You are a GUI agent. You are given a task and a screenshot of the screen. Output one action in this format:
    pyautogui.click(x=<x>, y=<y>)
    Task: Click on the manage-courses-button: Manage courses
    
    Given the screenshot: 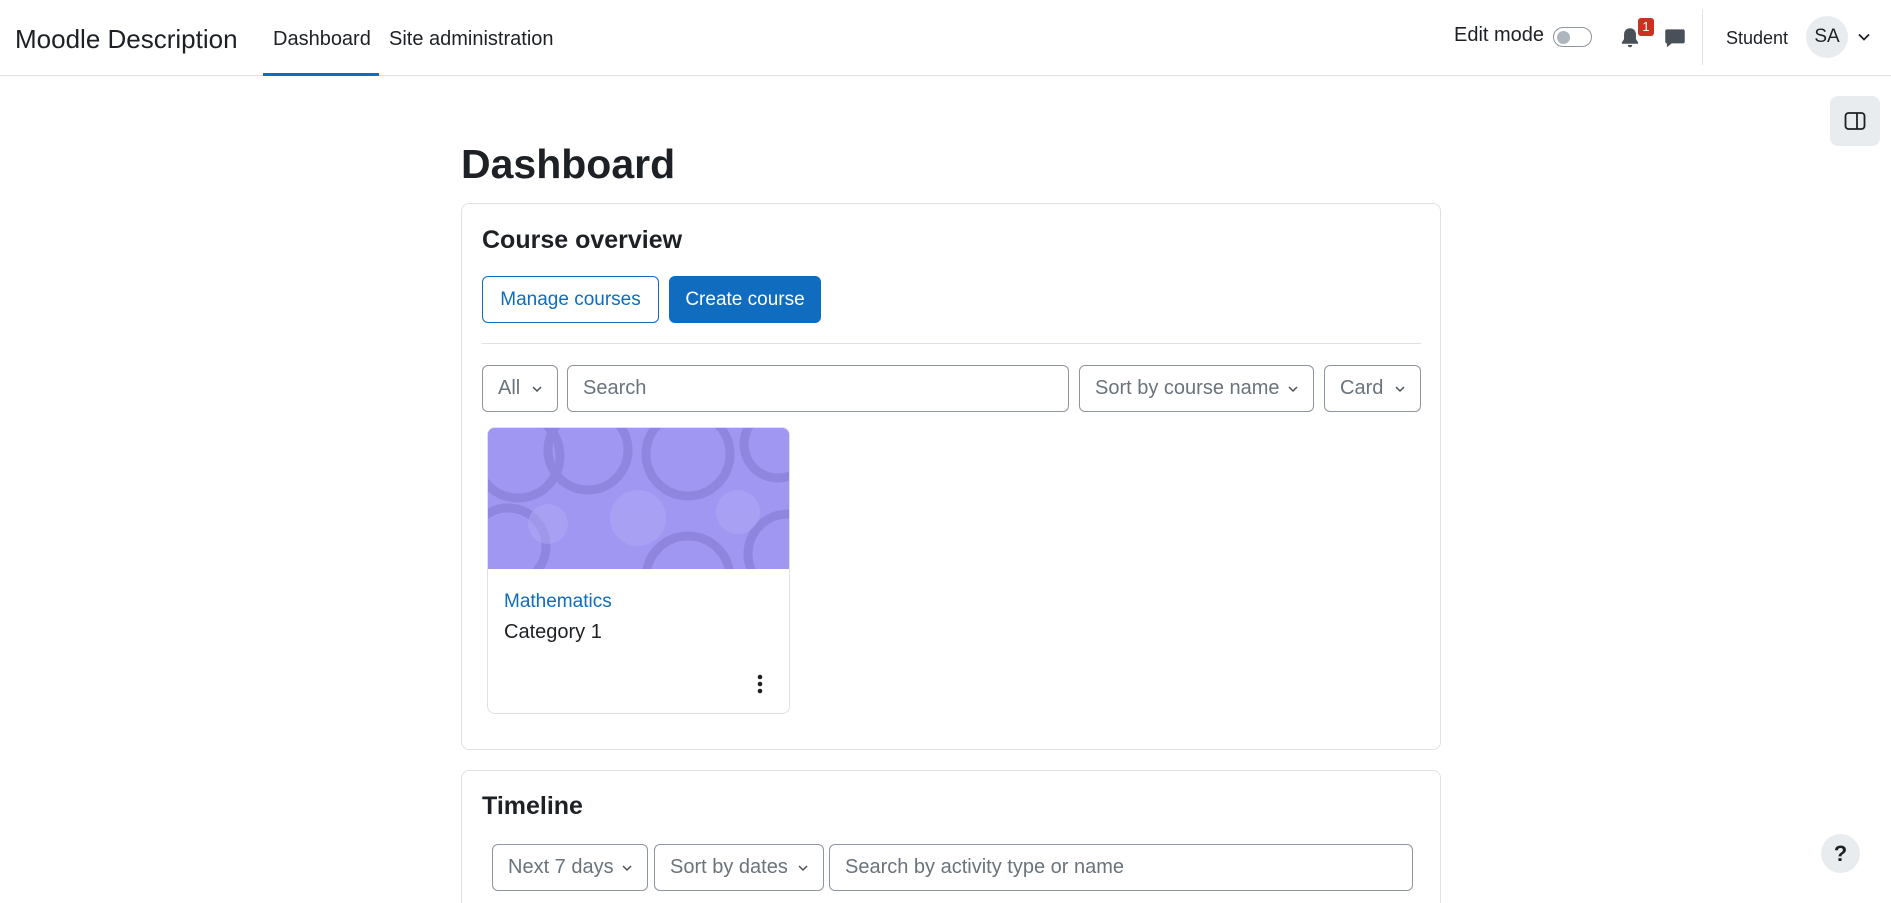 What is the action you would take?
    pyautogui.click(x=570, y=299)
    